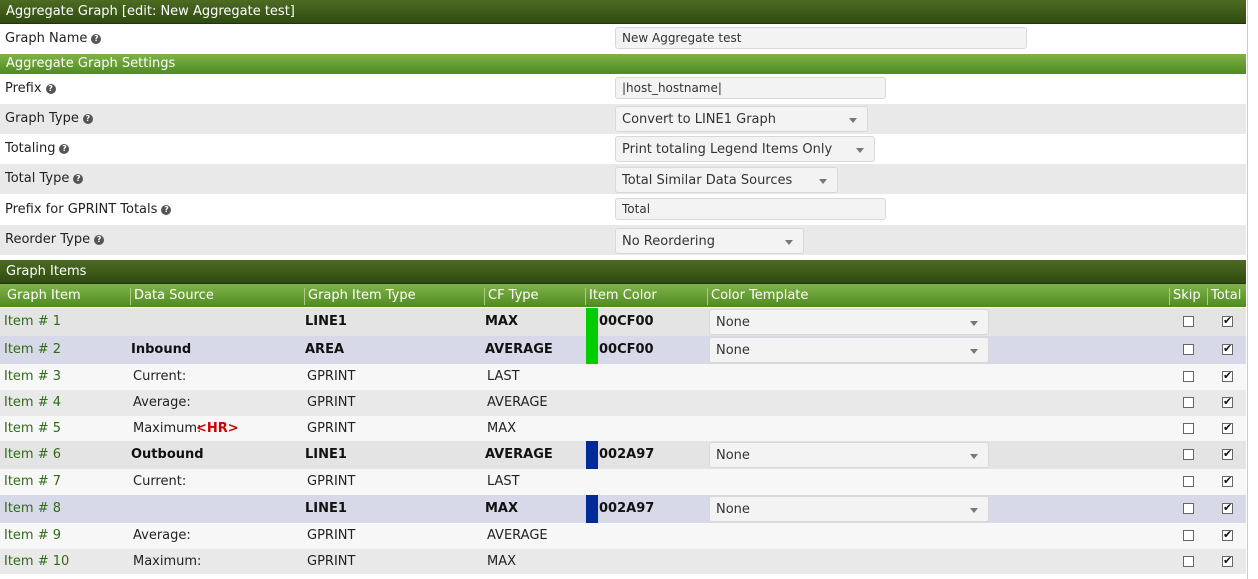 This screenshot has width=1258, height=579. Describe the element at coordinates (623, 322) in the screenshot. I see `table-row: Item # 1 LINE1 MAX 00CF00 None` at that location.